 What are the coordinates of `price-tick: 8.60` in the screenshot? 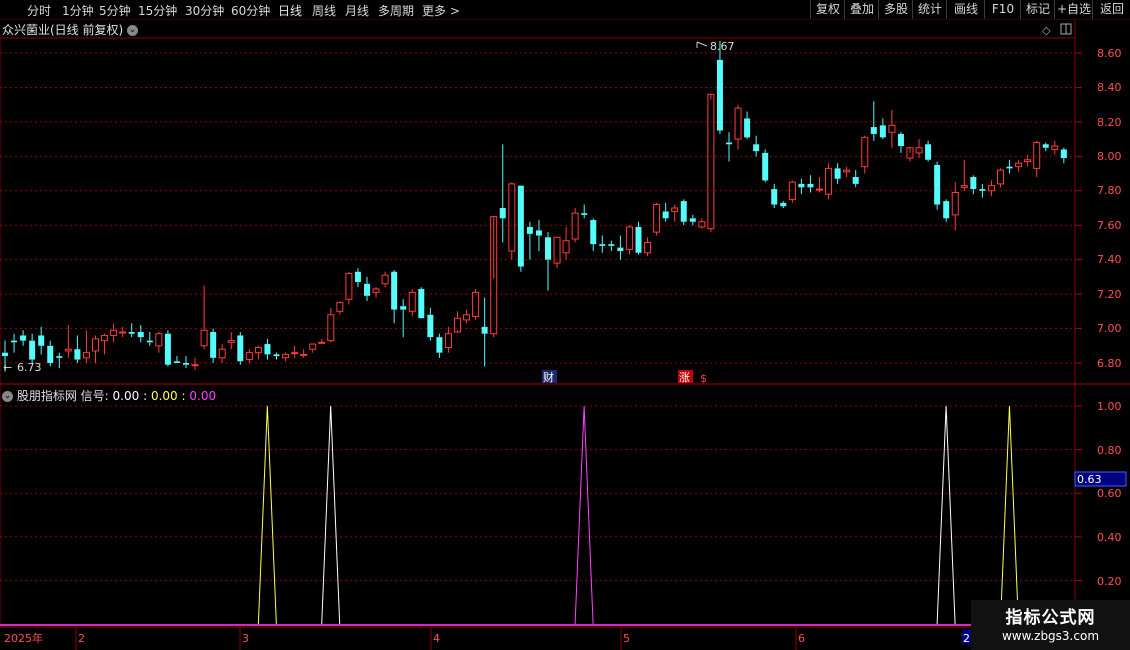 It's located at (1109, 53).